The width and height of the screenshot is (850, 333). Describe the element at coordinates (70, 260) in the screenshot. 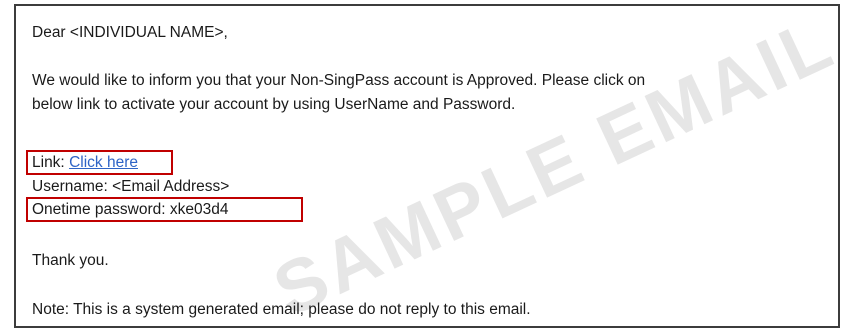

I see `closing-text: Thank you.` at that location.